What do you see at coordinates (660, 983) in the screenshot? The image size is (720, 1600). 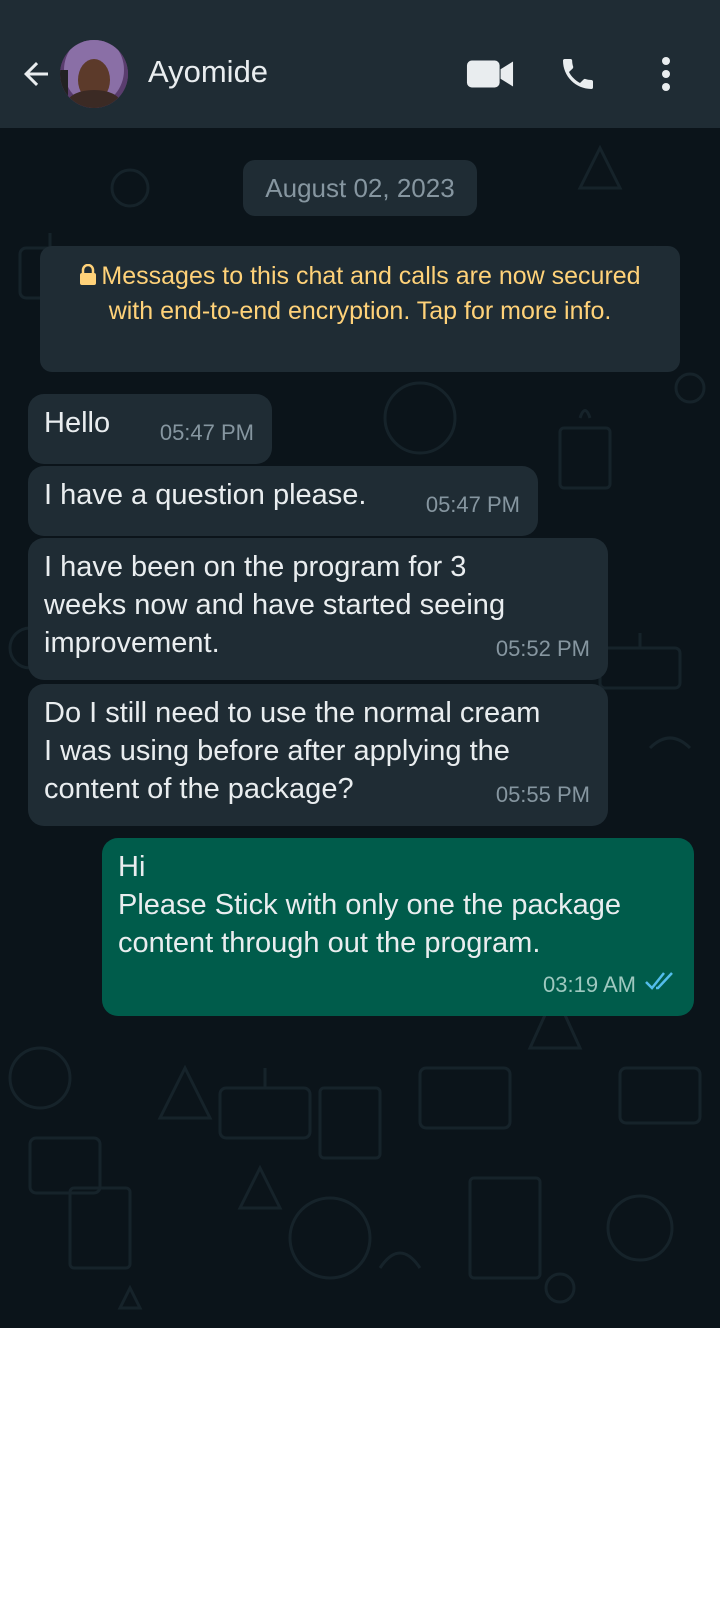 I see `double-check-read-icon` at bounding box center [660, 983].